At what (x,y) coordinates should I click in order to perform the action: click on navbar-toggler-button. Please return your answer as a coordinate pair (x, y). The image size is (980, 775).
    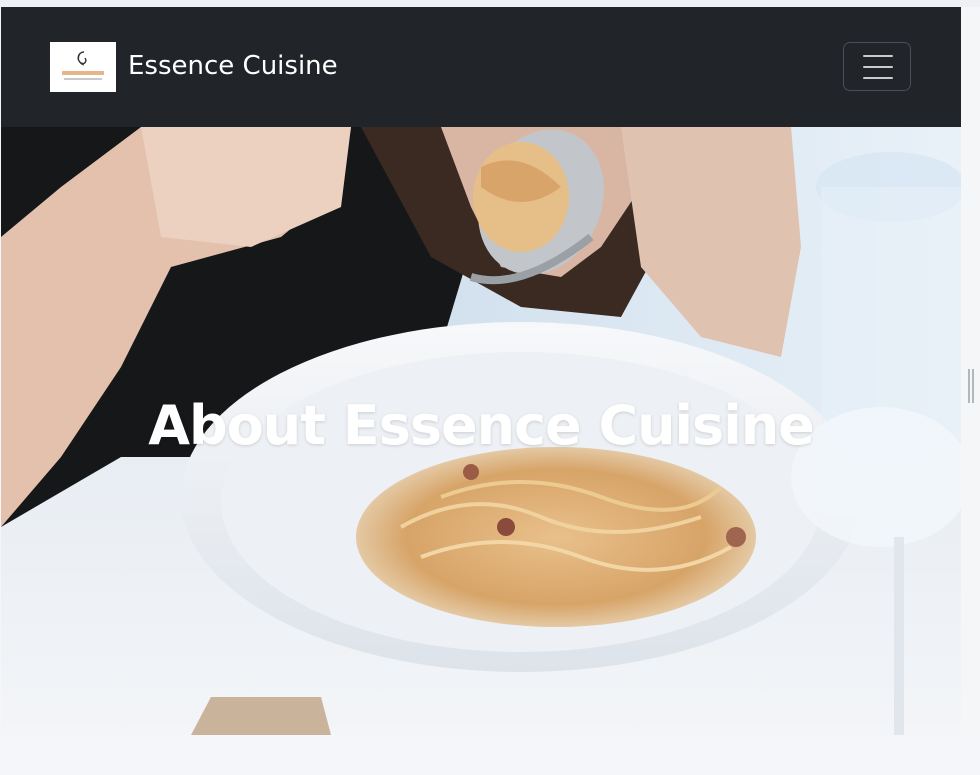
    Looking at the image, I should click on (877, 66).